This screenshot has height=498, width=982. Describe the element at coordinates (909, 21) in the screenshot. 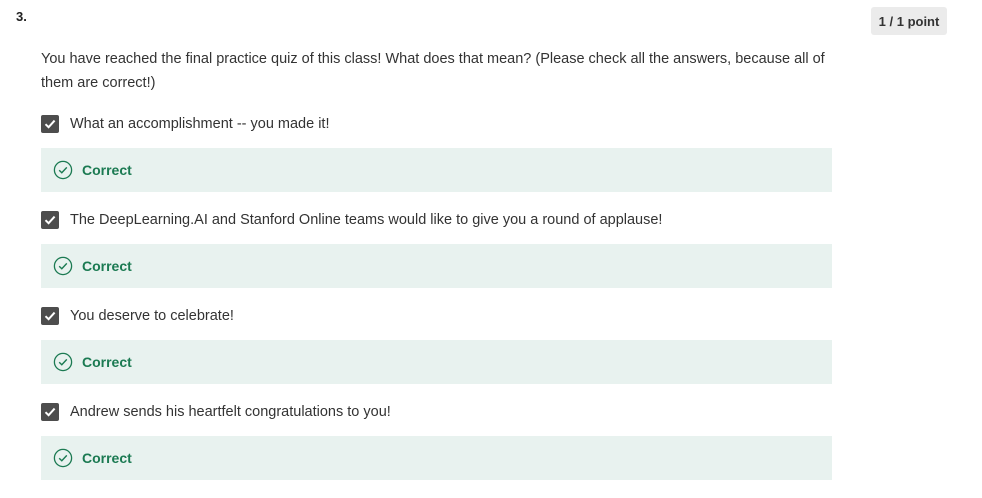

I see `points-badge: 1 / 1 point` at that location.